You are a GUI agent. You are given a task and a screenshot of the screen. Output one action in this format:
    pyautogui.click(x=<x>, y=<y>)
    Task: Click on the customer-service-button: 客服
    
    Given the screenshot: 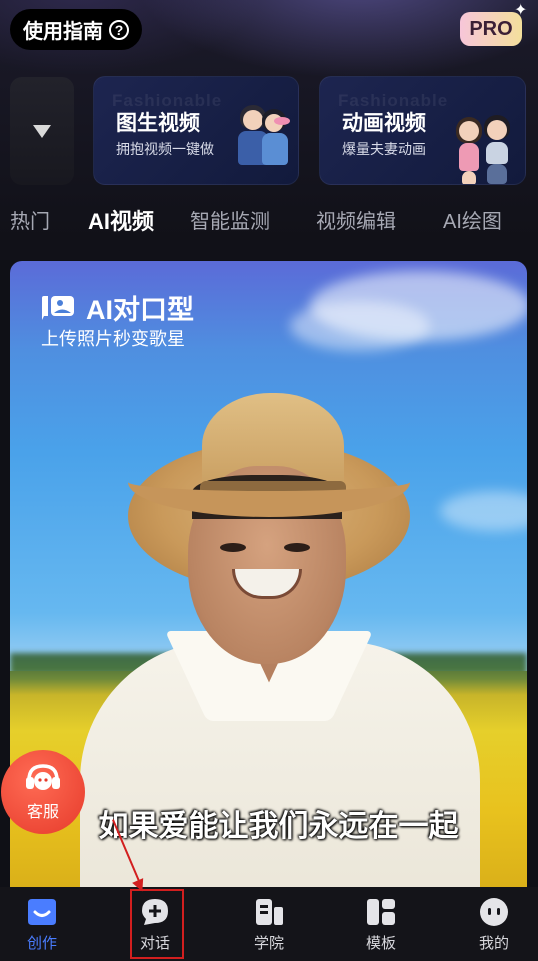 What is the action you would take?
    pyautogui.click(x=43, y=792)
    